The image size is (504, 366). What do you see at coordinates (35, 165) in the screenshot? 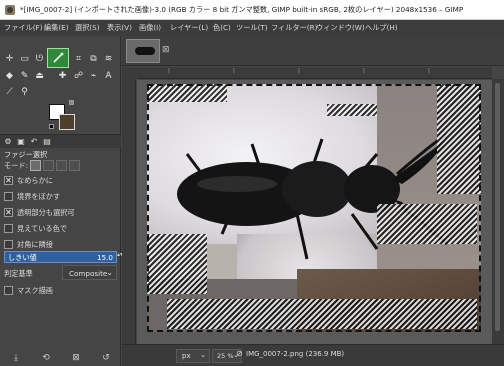
I see `mode-replace-button` at bounding box center [35, 165].